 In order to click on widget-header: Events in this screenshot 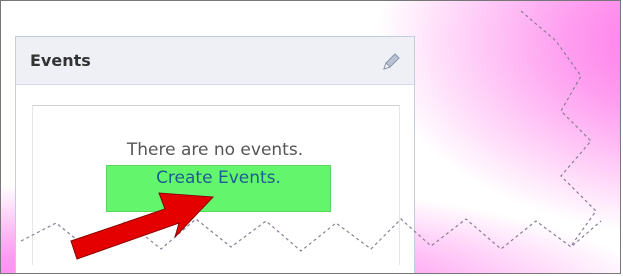, I will do `click(215, 61)`.